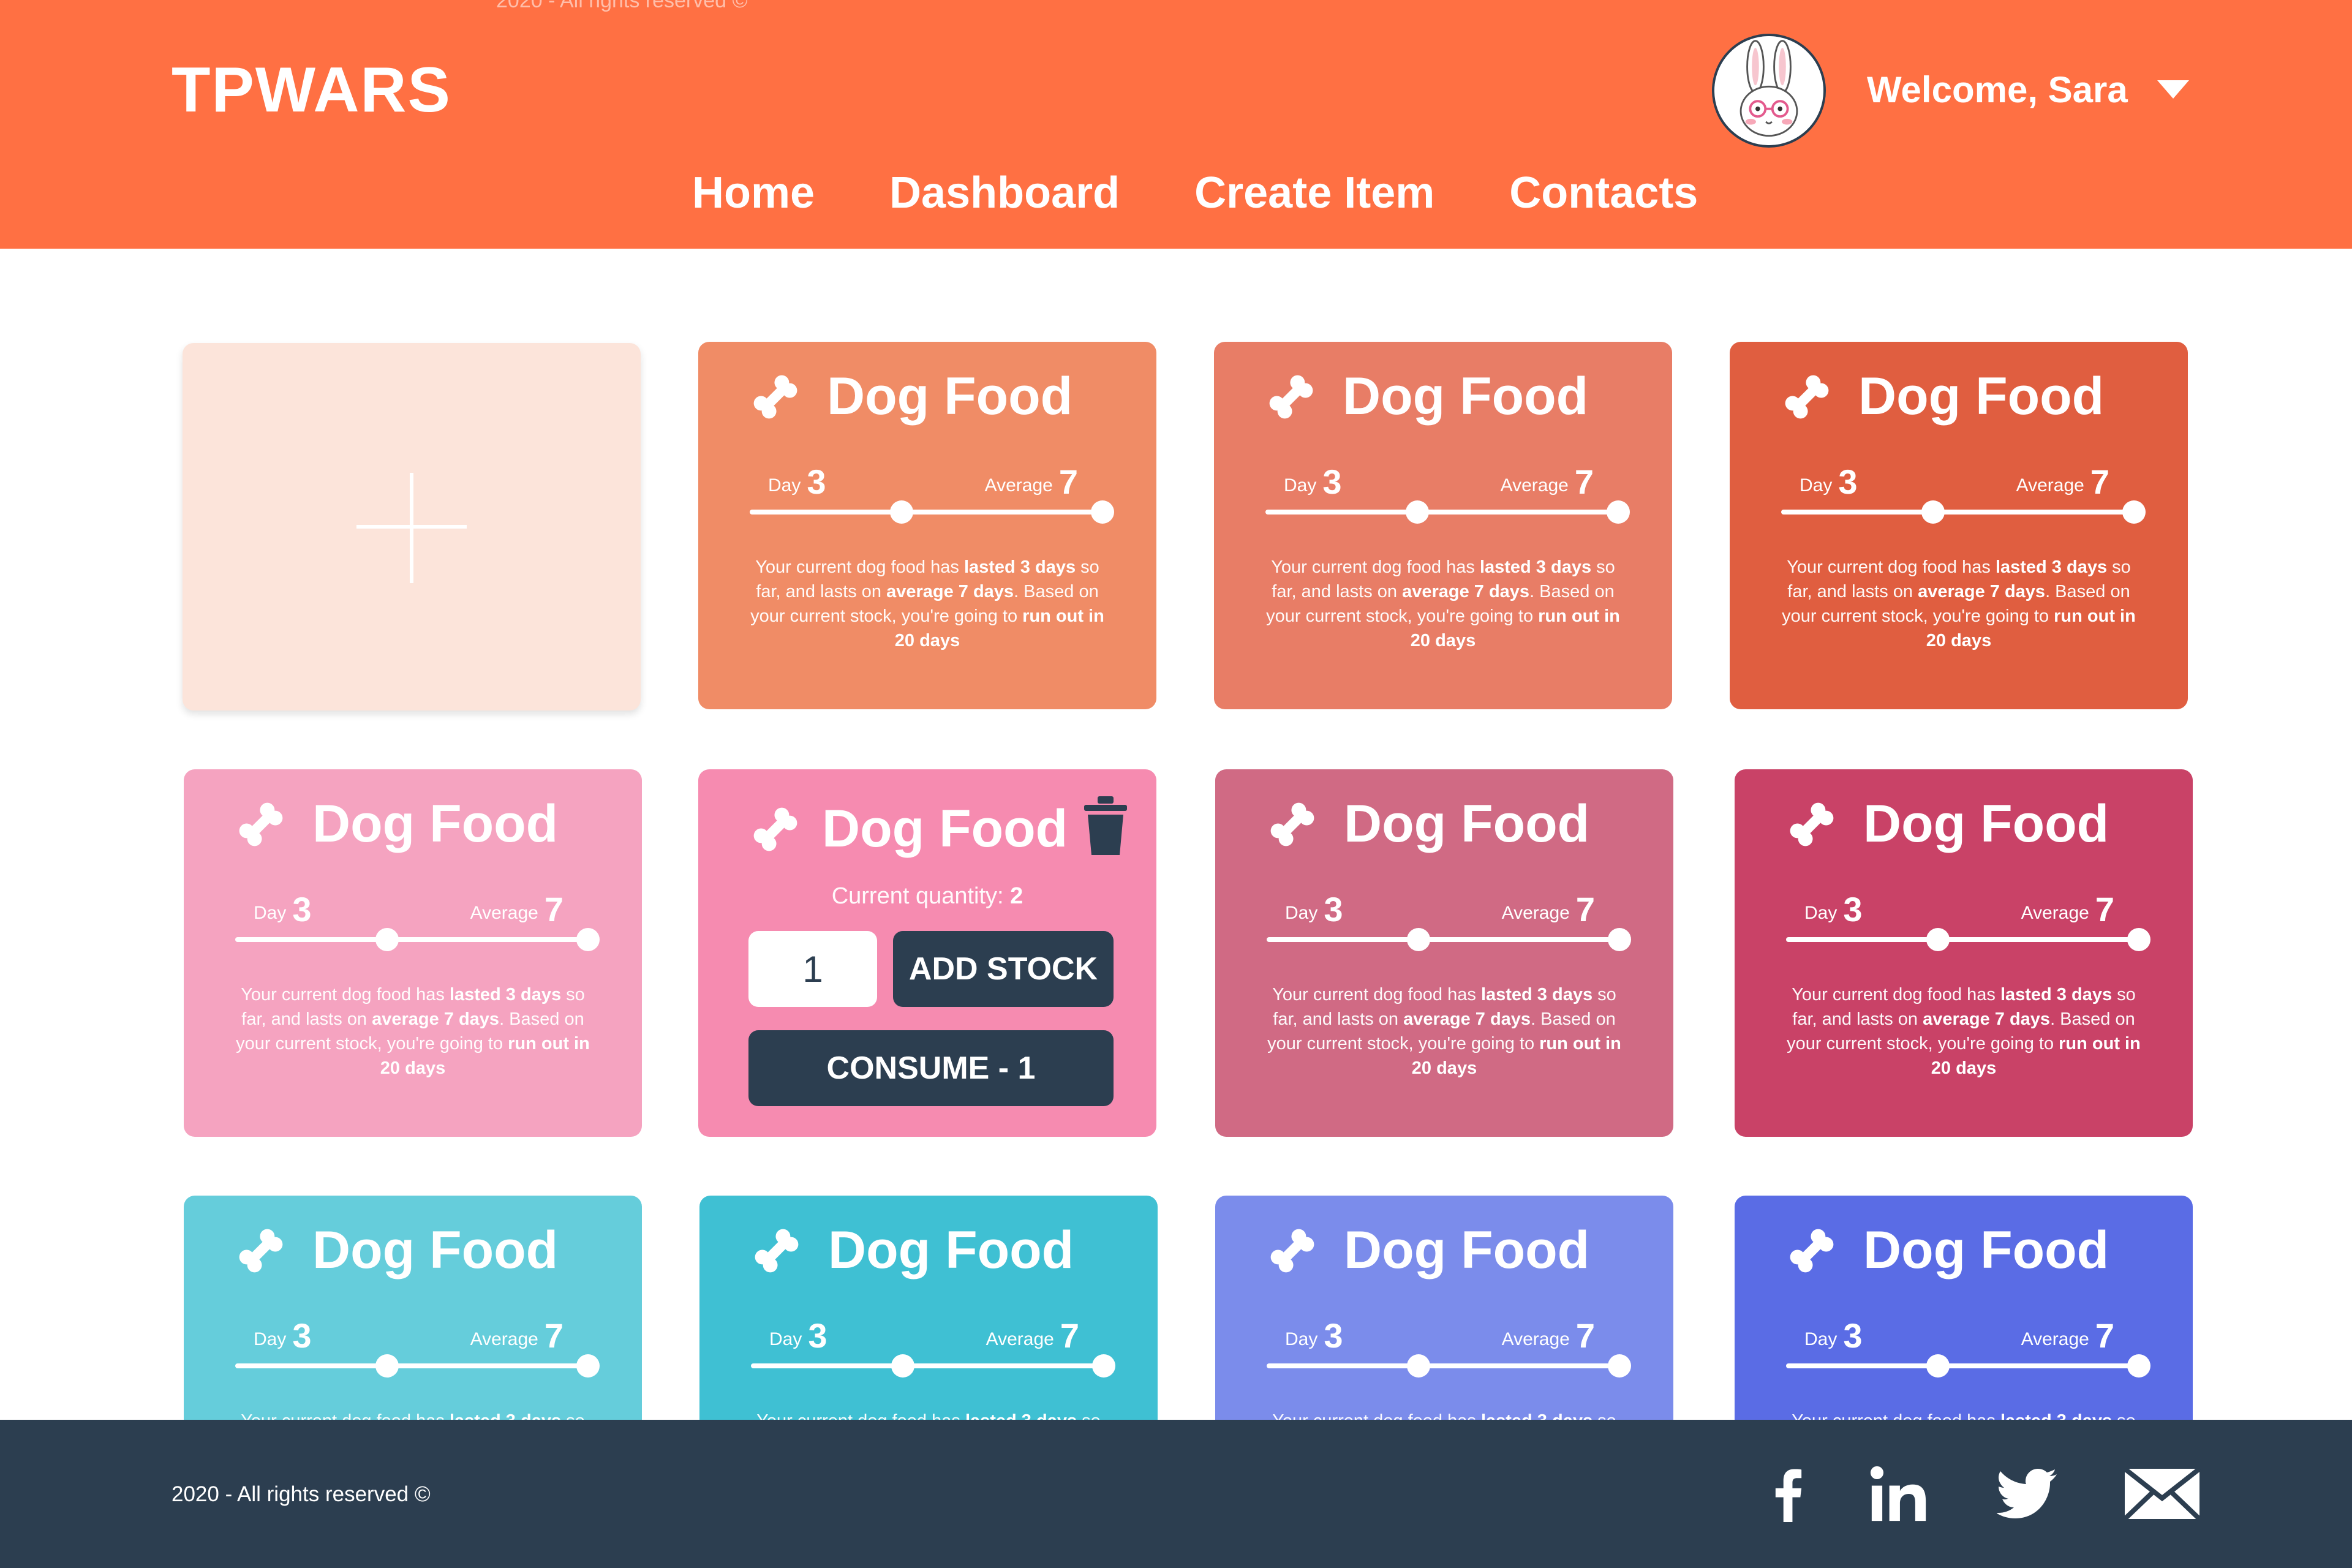 The image size is (2352, 1568). What do you see at coordinates (2173, 89) in the screenshot?
I see `chevron-down-icon` at bounding box center [2173, 89].